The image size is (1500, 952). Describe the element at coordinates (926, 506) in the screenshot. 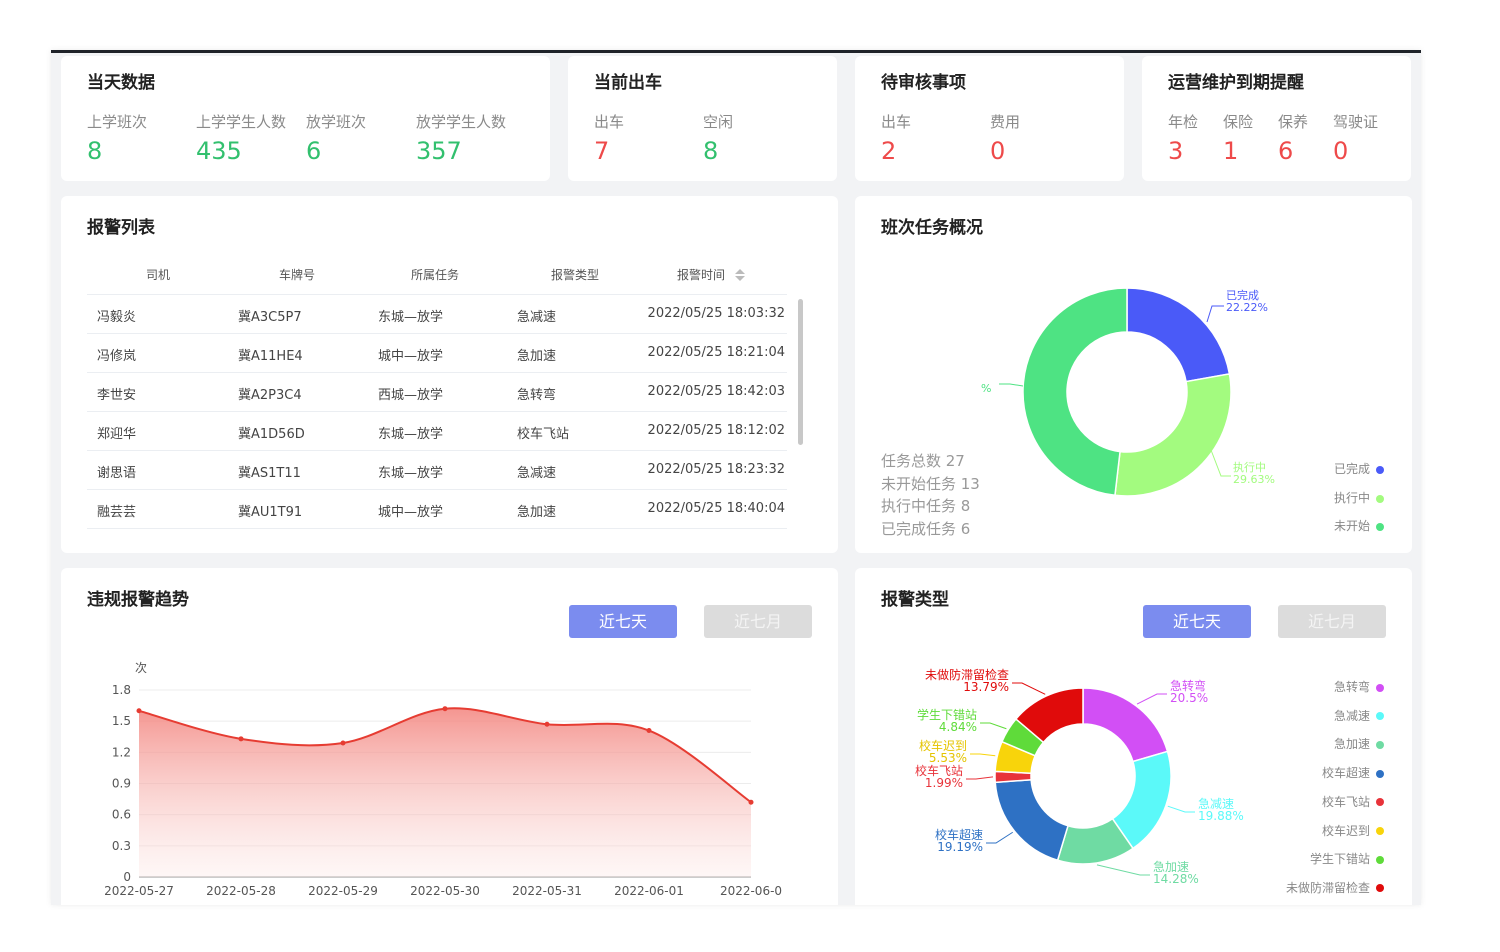

I see `summary-inprogress: 执行中任务 8` at that location.